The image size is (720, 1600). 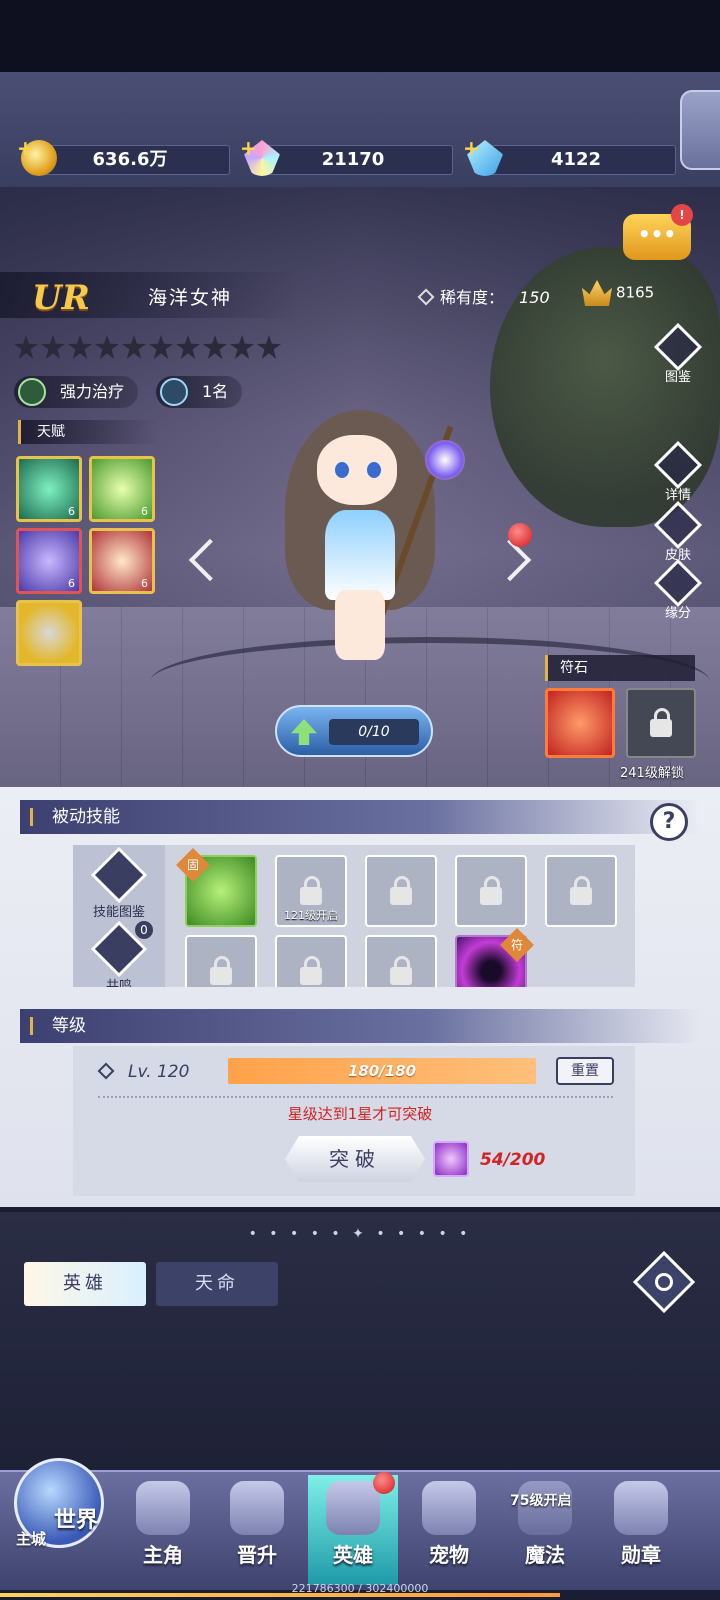 What do you see at coordinates (585, 1071) in the screenshot?
I see `reset-button: 重置` at bounding box center [585, 1071].